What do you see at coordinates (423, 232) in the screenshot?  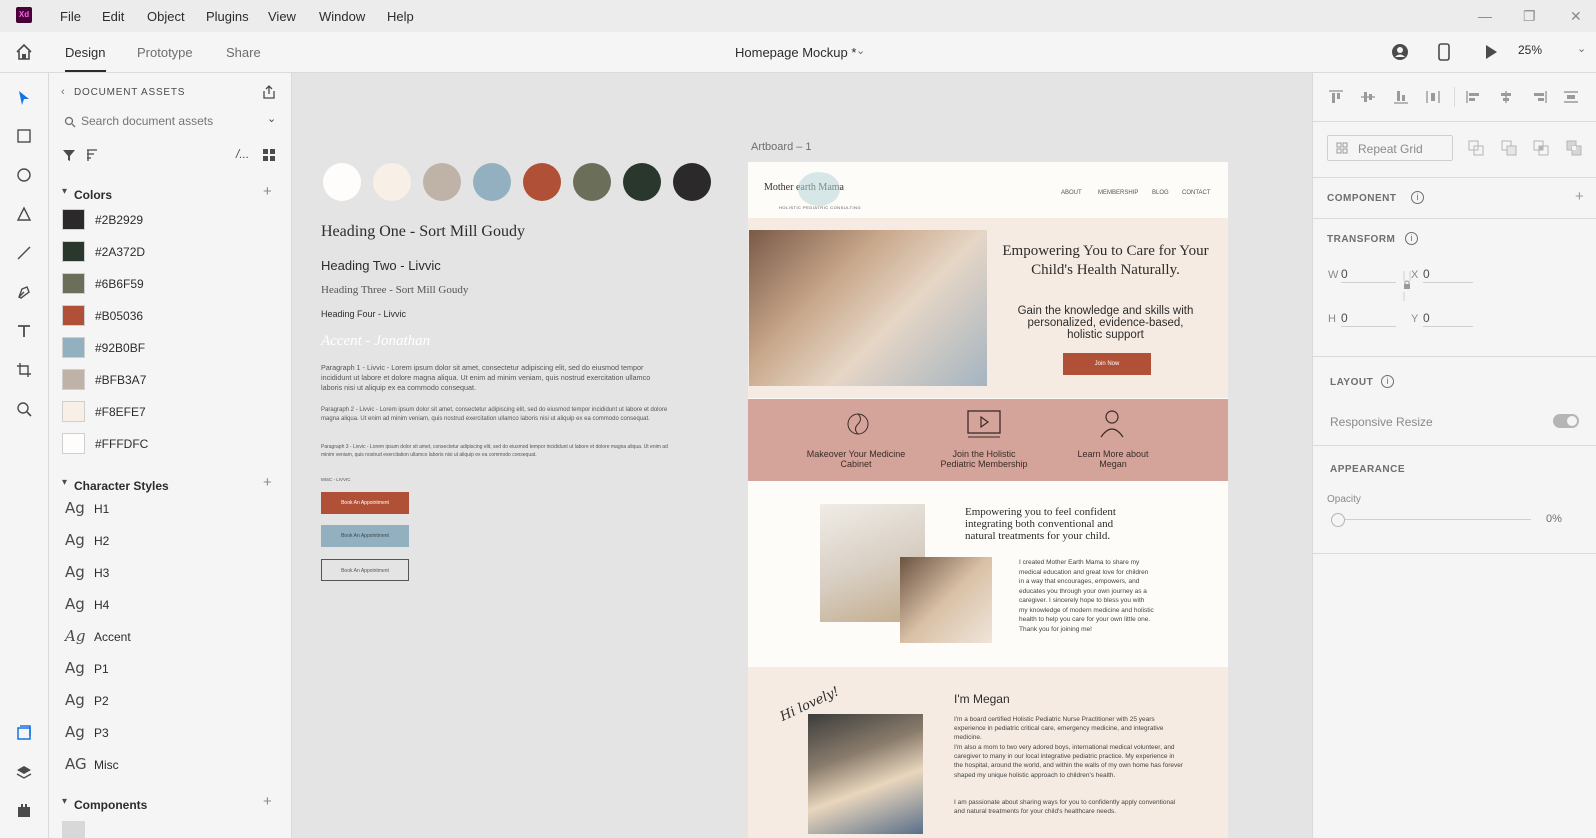 I see `sg-heading-one: Heading One - Sort Mill Goudy` at bounding box center [423, 232].